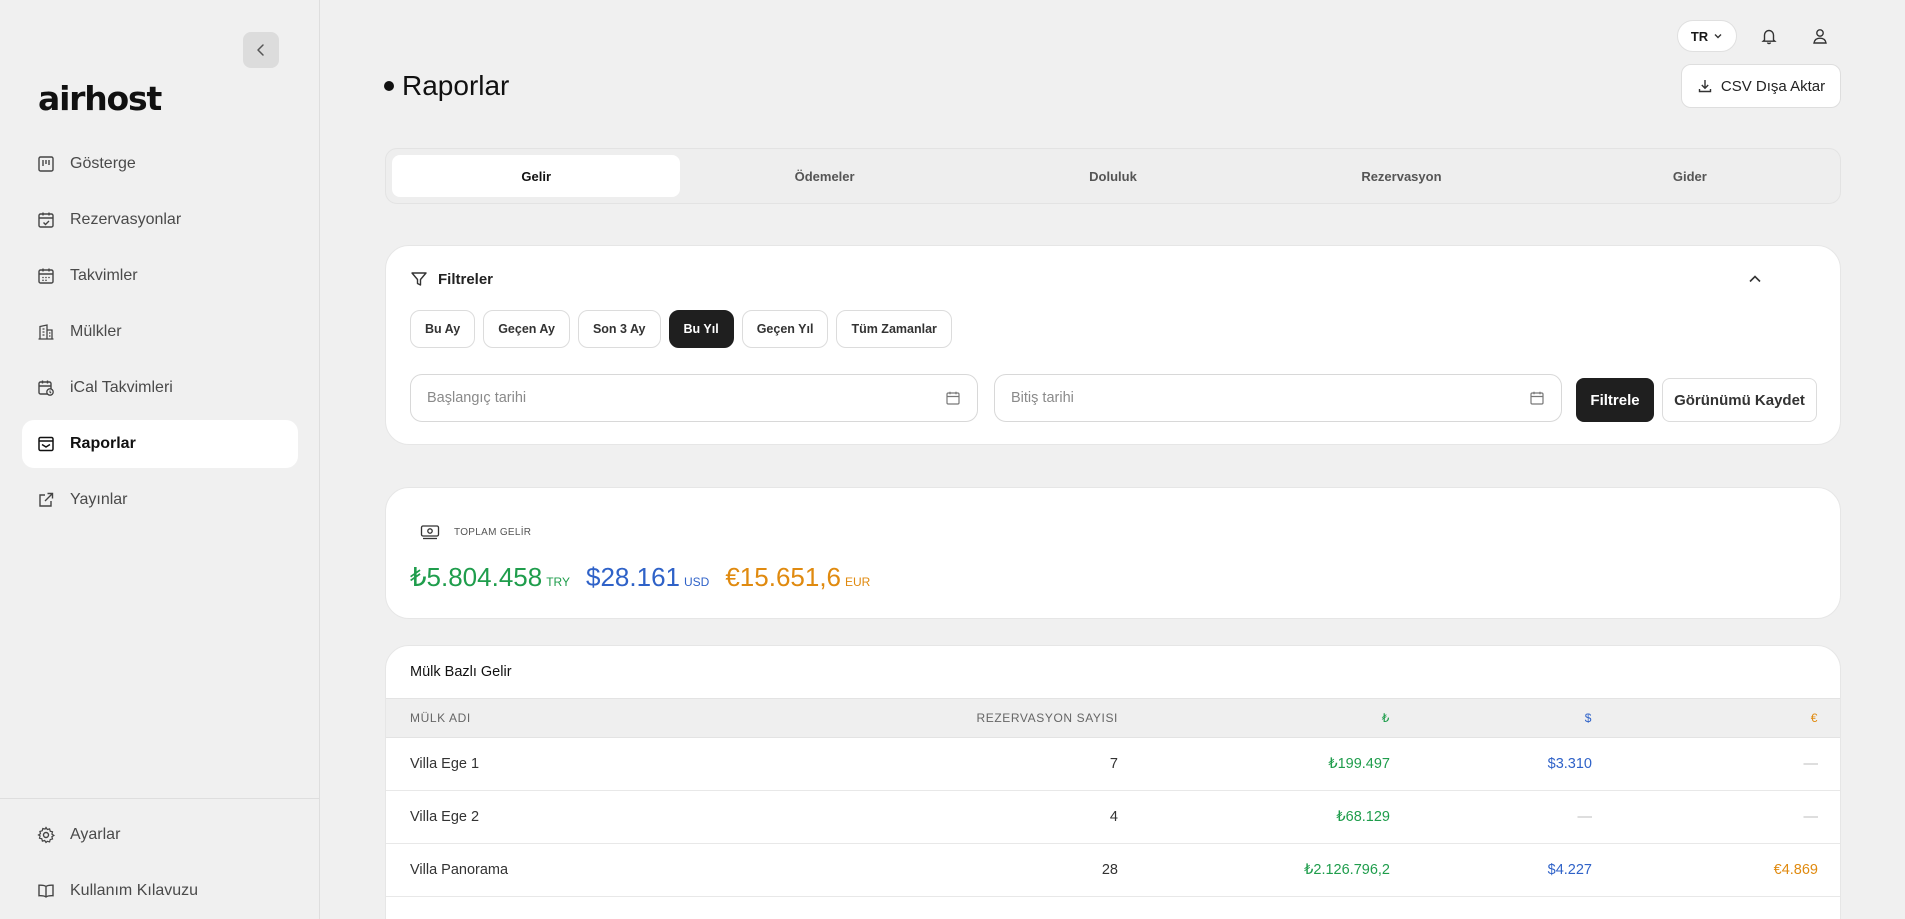 This screenshot has height=919, width=1905. What do you see at coordinates (1707, 36) in the screenshot?
I see `language-selector: TR` at bounding box center [1707, 36].